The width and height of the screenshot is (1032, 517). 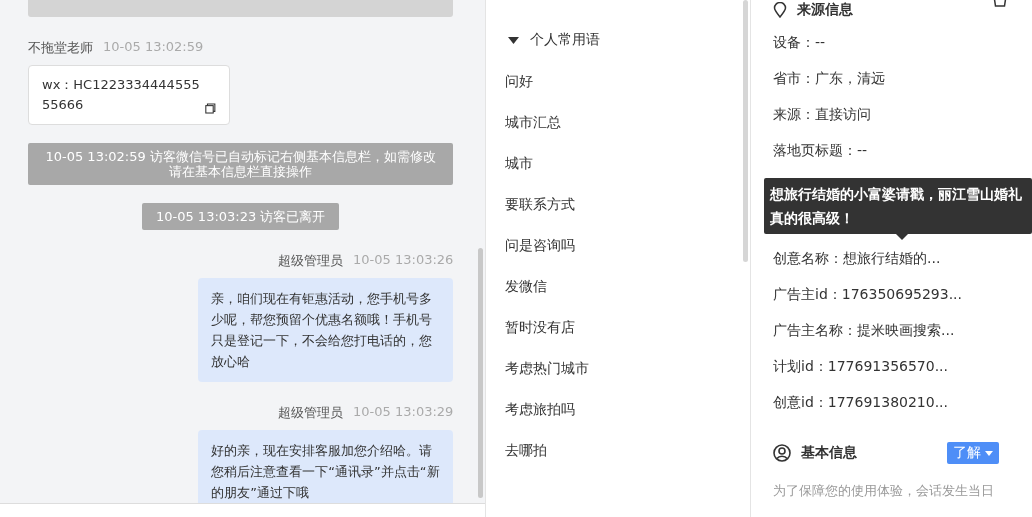 I want to click on phrase-item: 问好, so click(x=627, y=81).